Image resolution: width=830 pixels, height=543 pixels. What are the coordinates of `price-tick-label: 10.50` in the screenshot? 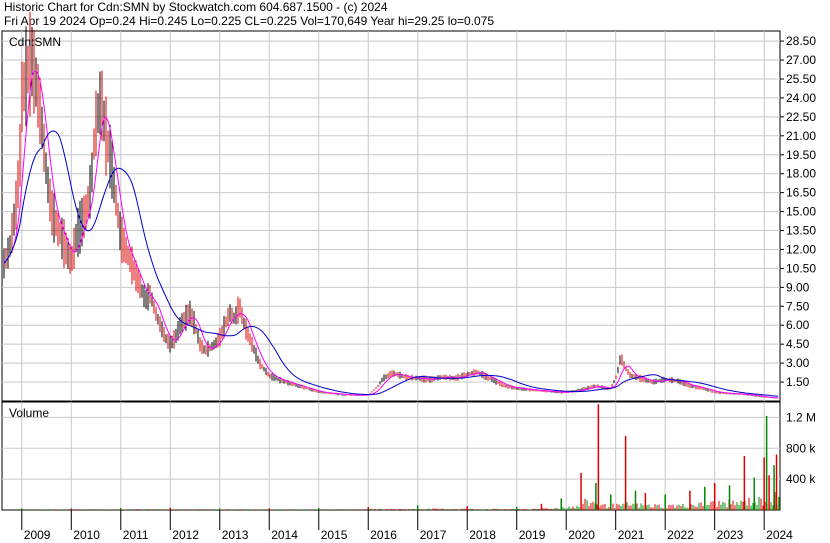 It's located at (801, 268).